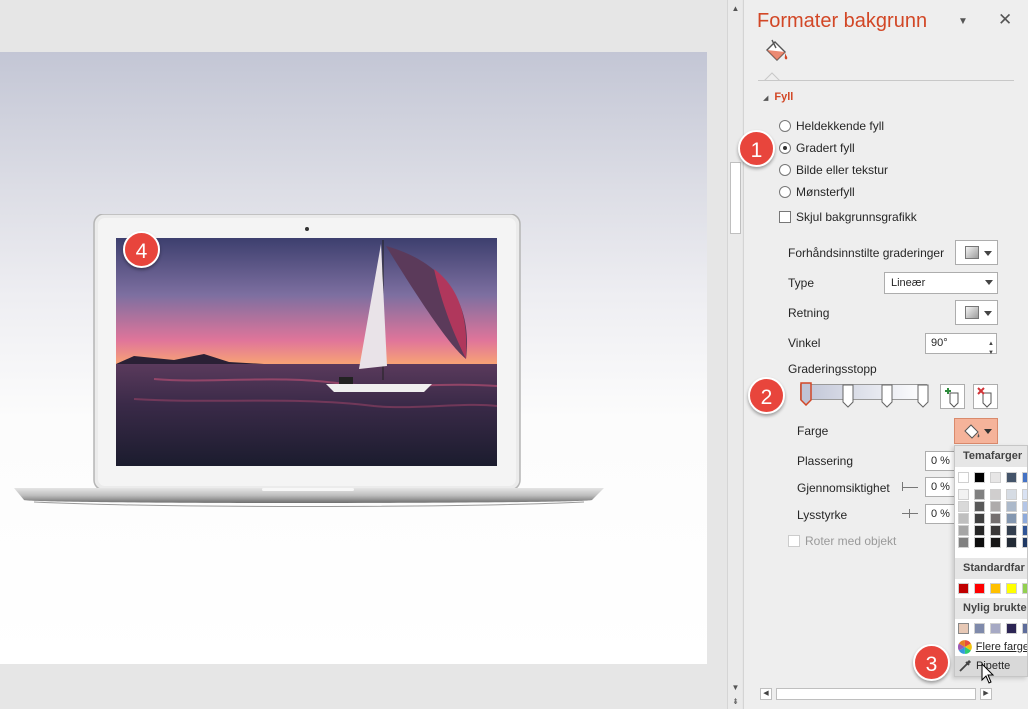  I want to click on spin-down-icon: ▼, so click(991, 353).